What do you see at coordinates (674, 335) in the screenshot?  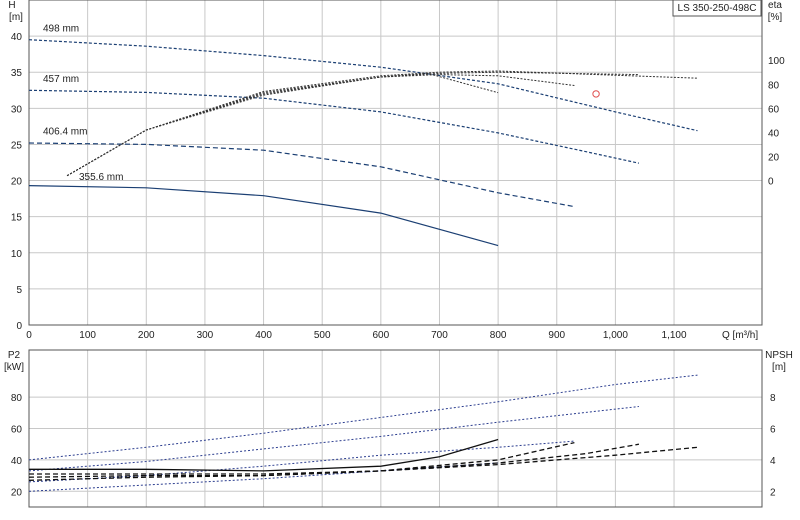 I see `x-tick-label: 1,100` at bounding box center [674, 335].